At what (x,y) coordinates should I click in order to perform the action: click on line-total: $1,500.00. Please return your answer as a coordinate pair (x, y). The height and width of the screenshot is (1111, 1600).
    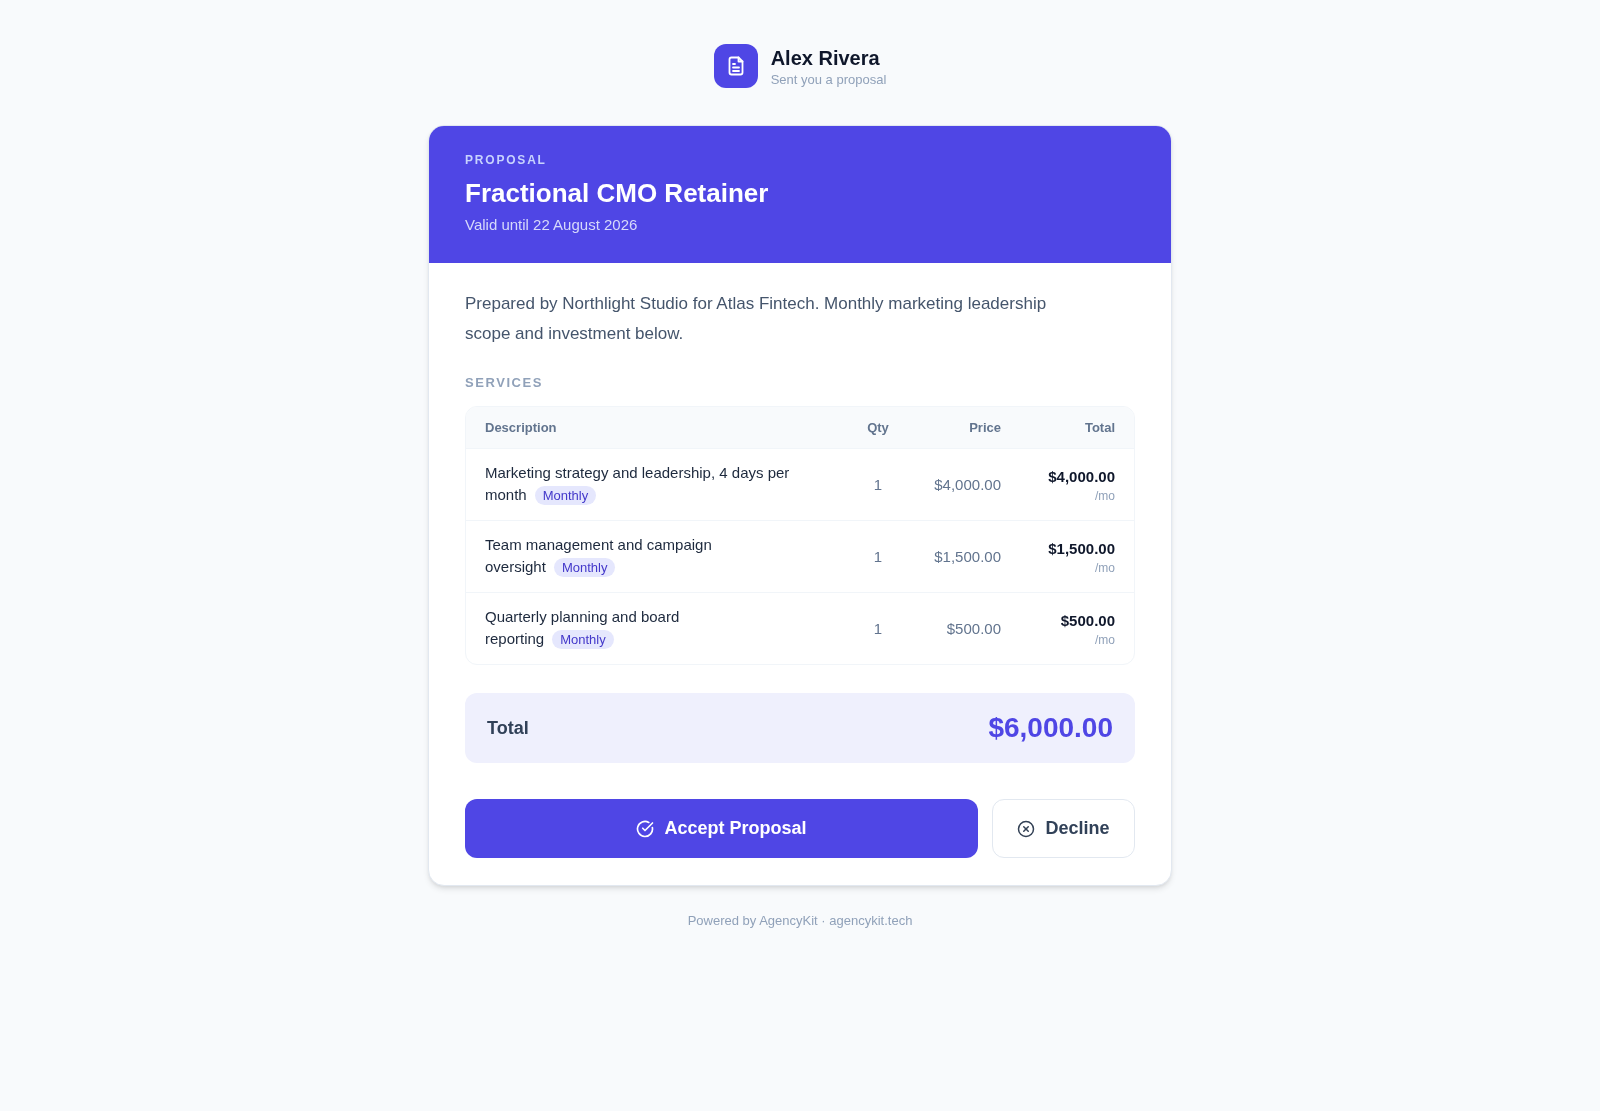
    Looking at the image, I should click on (1081, 548).